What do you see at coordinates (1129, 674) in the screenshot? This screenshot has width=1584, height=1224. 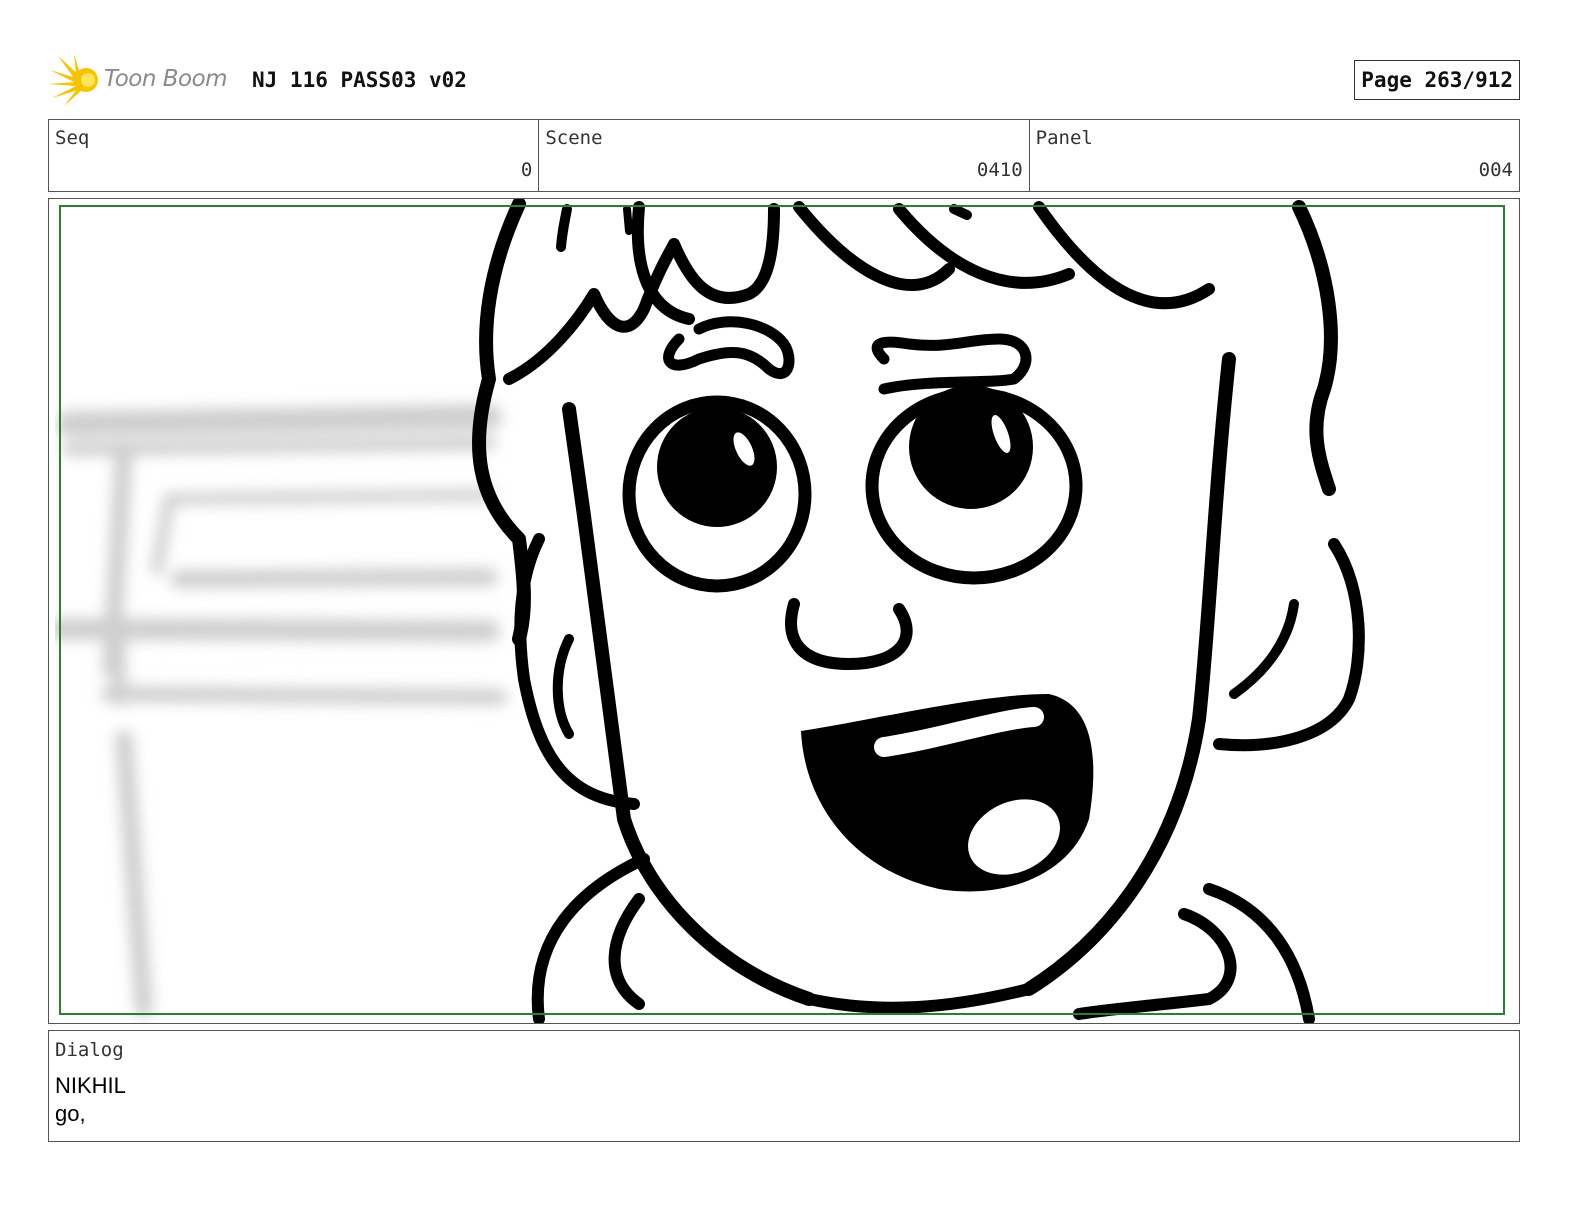 I see `face-right-cheek` at bounding box center [1129, 674].